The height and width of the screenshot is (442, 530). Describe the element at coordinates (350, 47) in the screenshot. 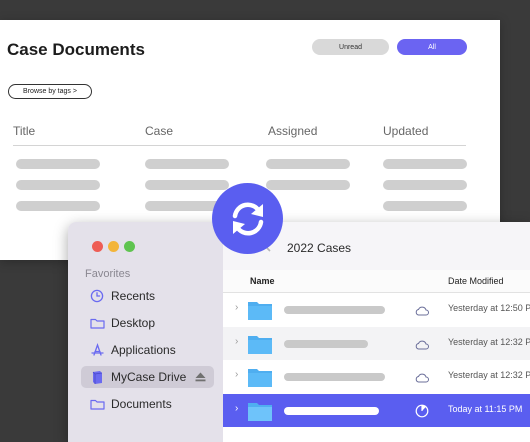

I see `filter-unread-button: Unread` at that location.